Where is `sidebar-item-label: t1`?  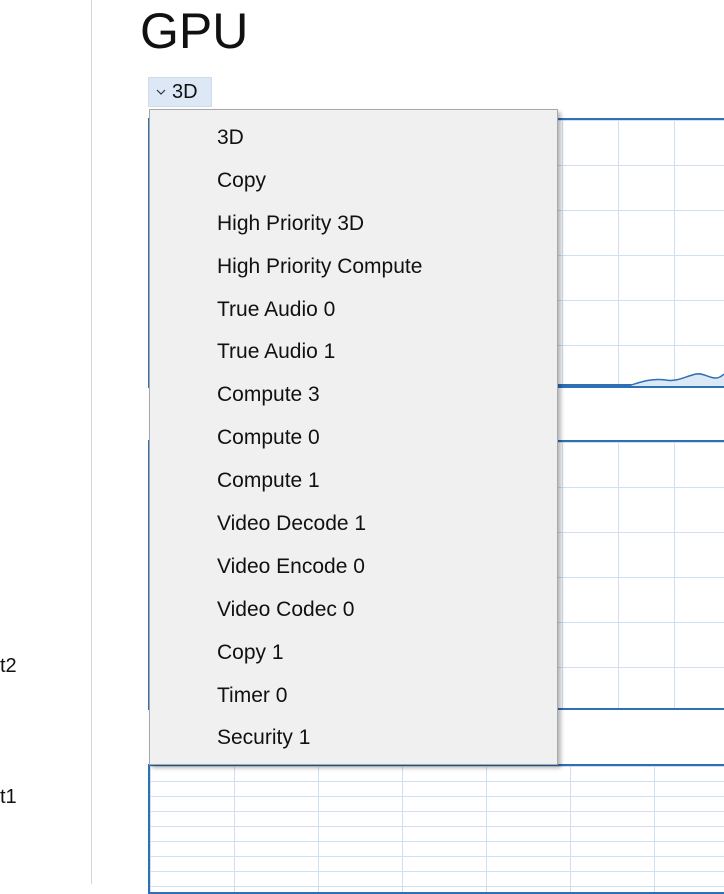
sidebar-item-label: t1 is located at coordinates (8, 797).